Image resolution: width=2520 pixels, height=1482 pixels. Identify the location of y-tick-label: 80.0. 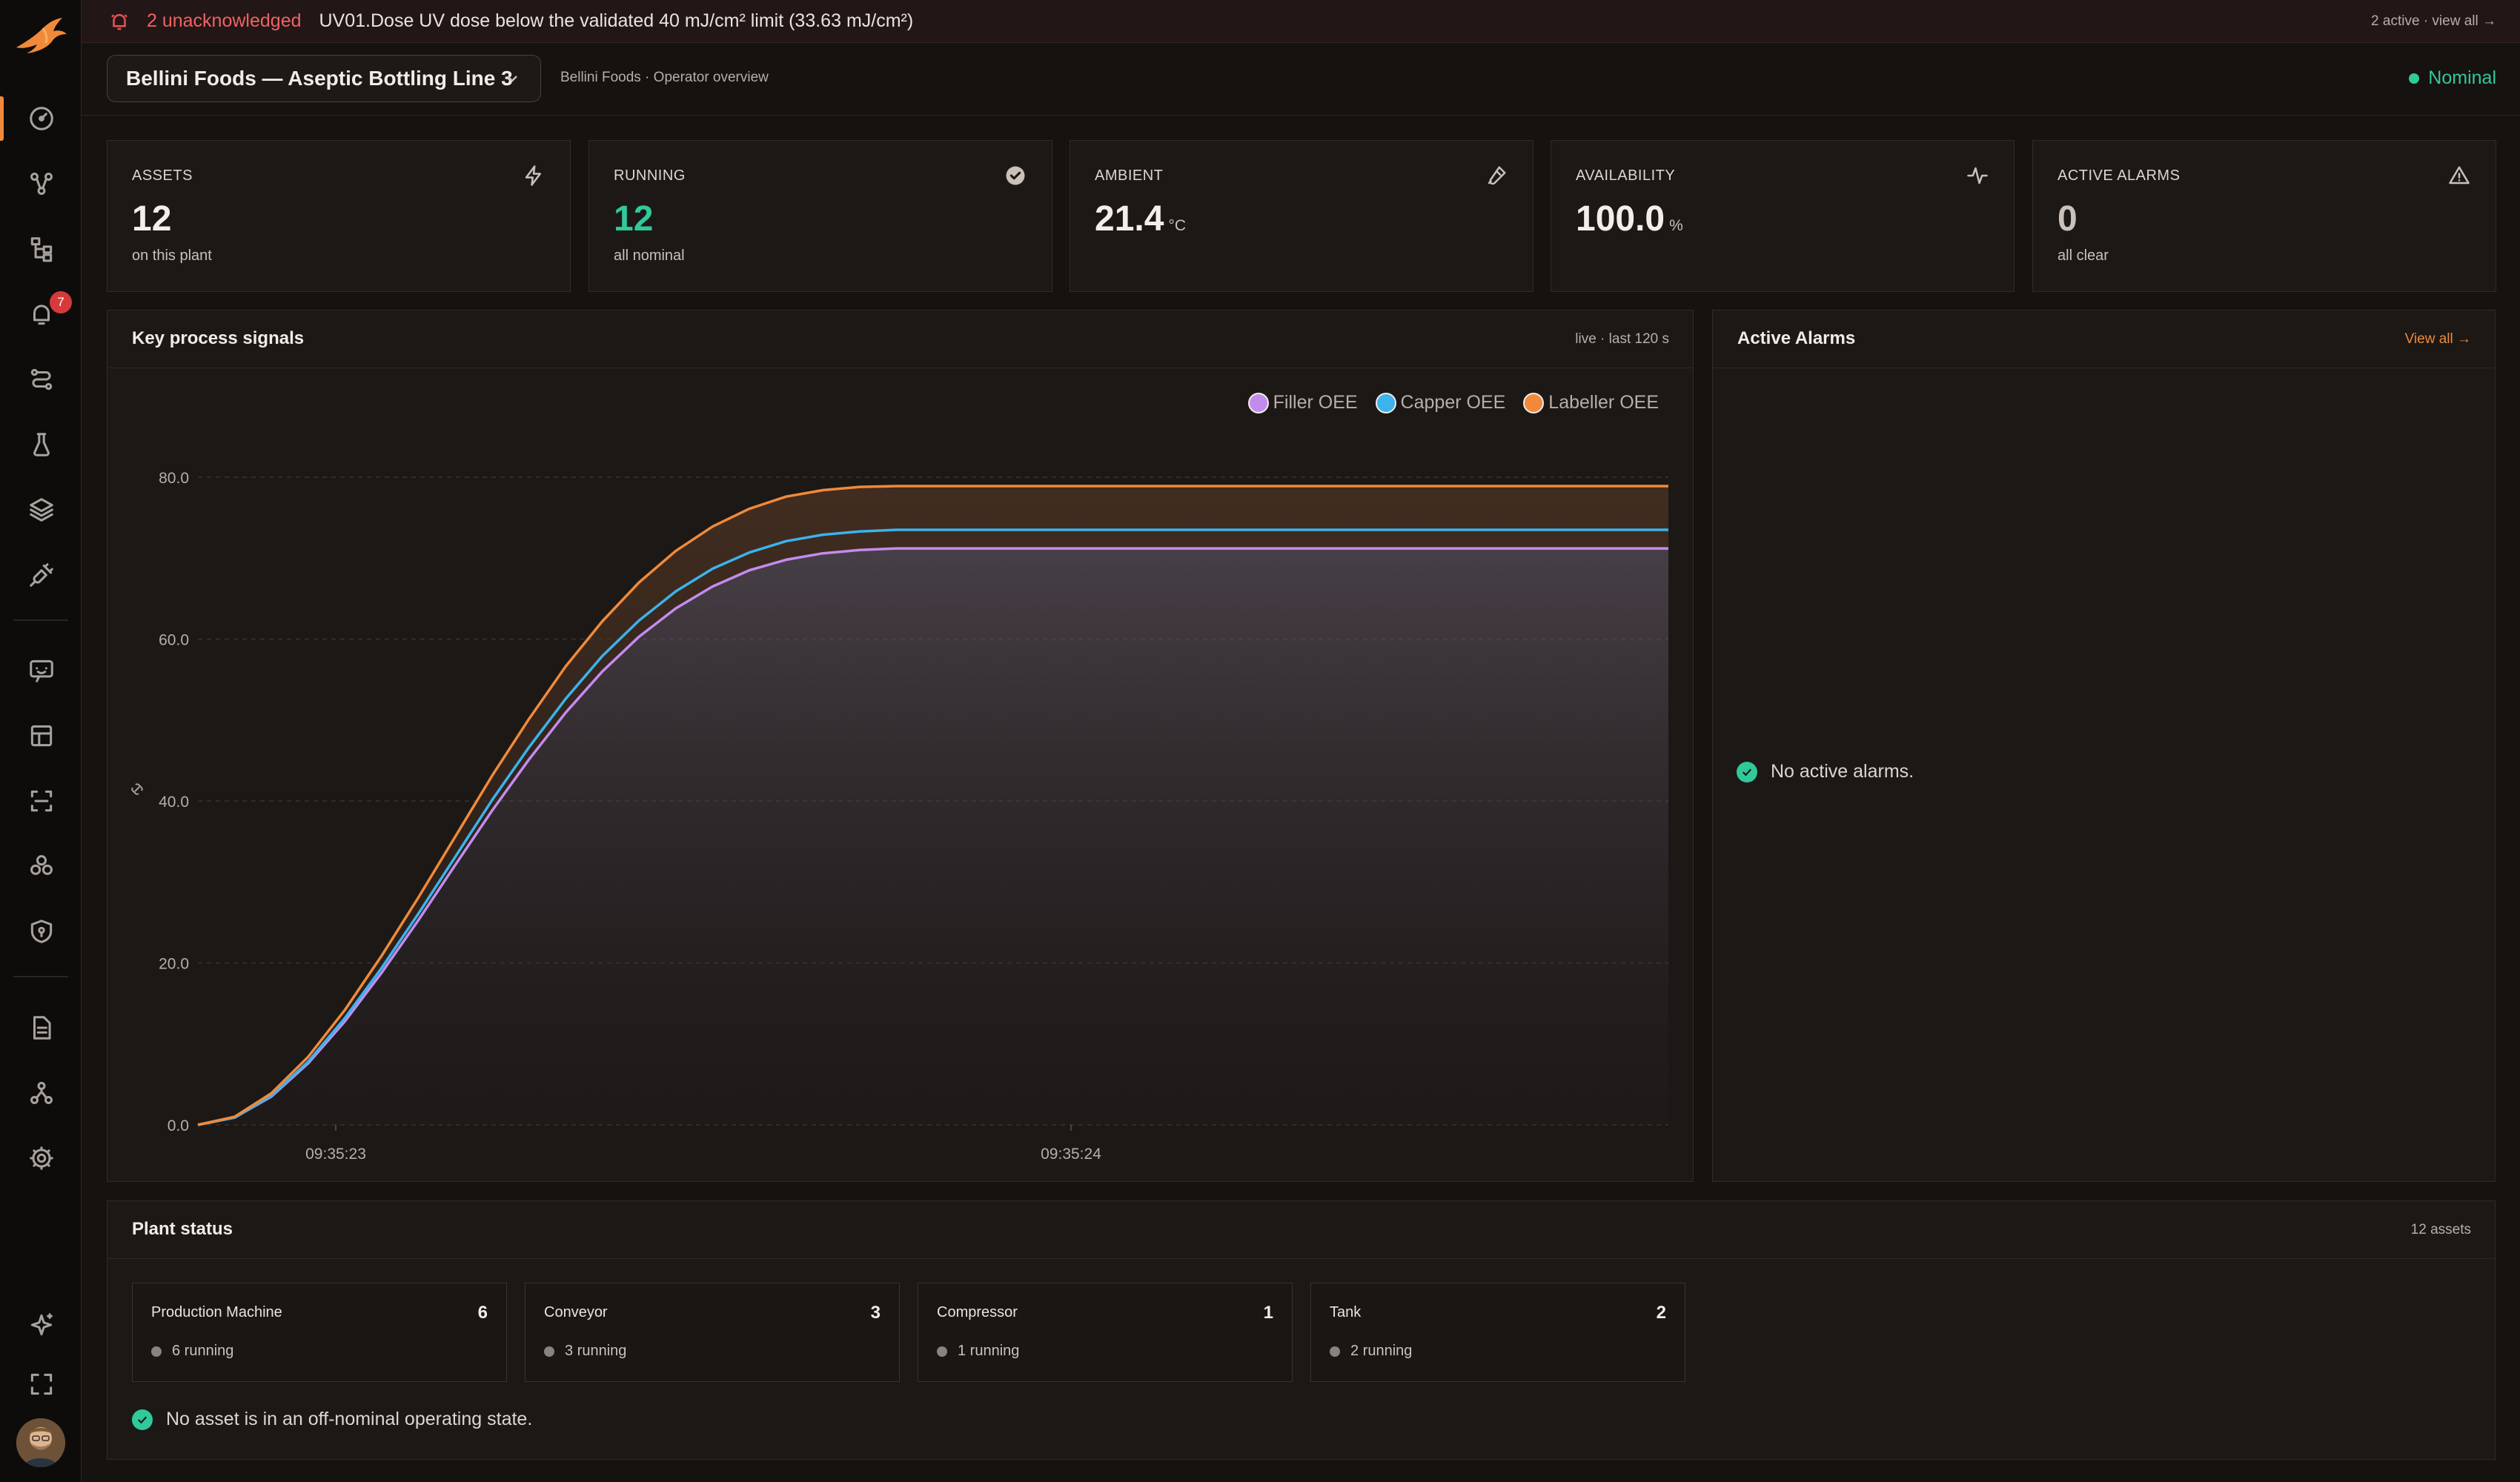
(174, 478).